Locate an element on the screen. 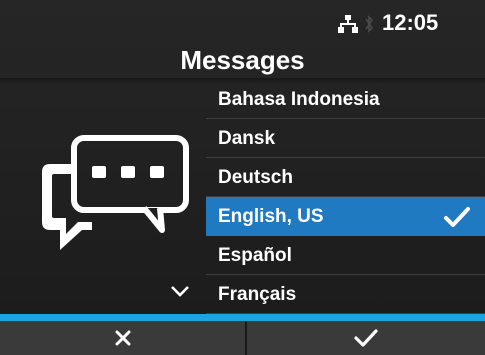 This screenshot has width=485, height=355. close-icon is located at coordinates (122, 338).